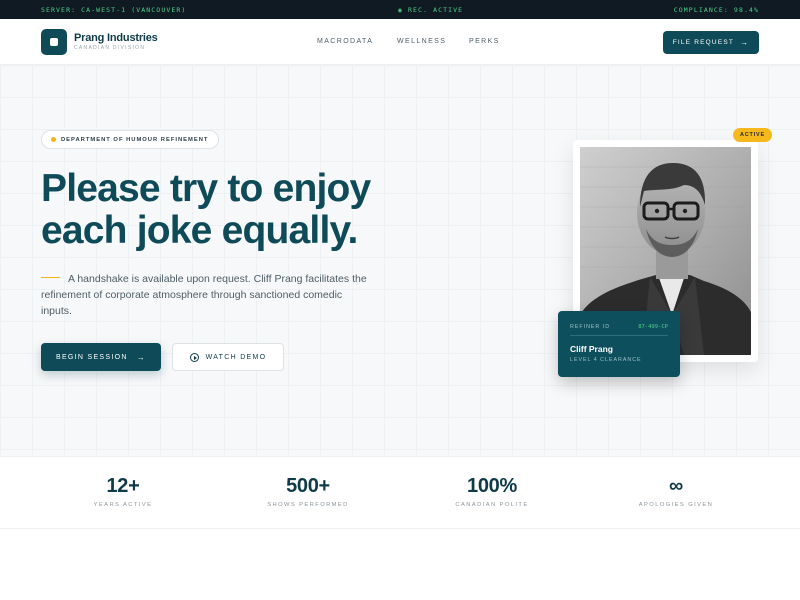 The height and width of the screenshot is (600, 800). I want to click on stat-years-active: 12+ YEARS ACTIVE, so click(123, 493).